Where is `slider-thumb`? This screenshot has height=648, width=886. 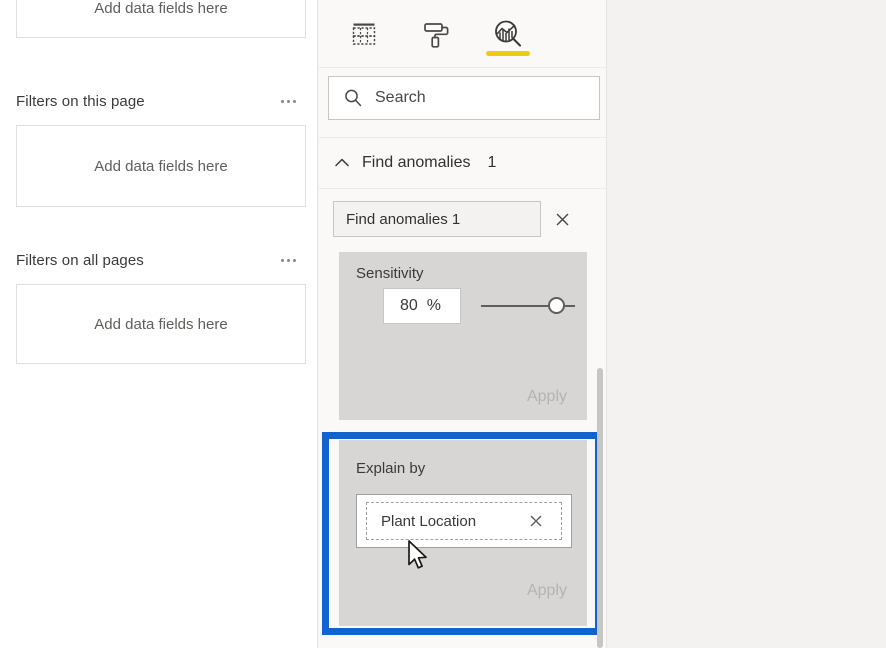
slider-thumb is located at coordinates (556, 305).